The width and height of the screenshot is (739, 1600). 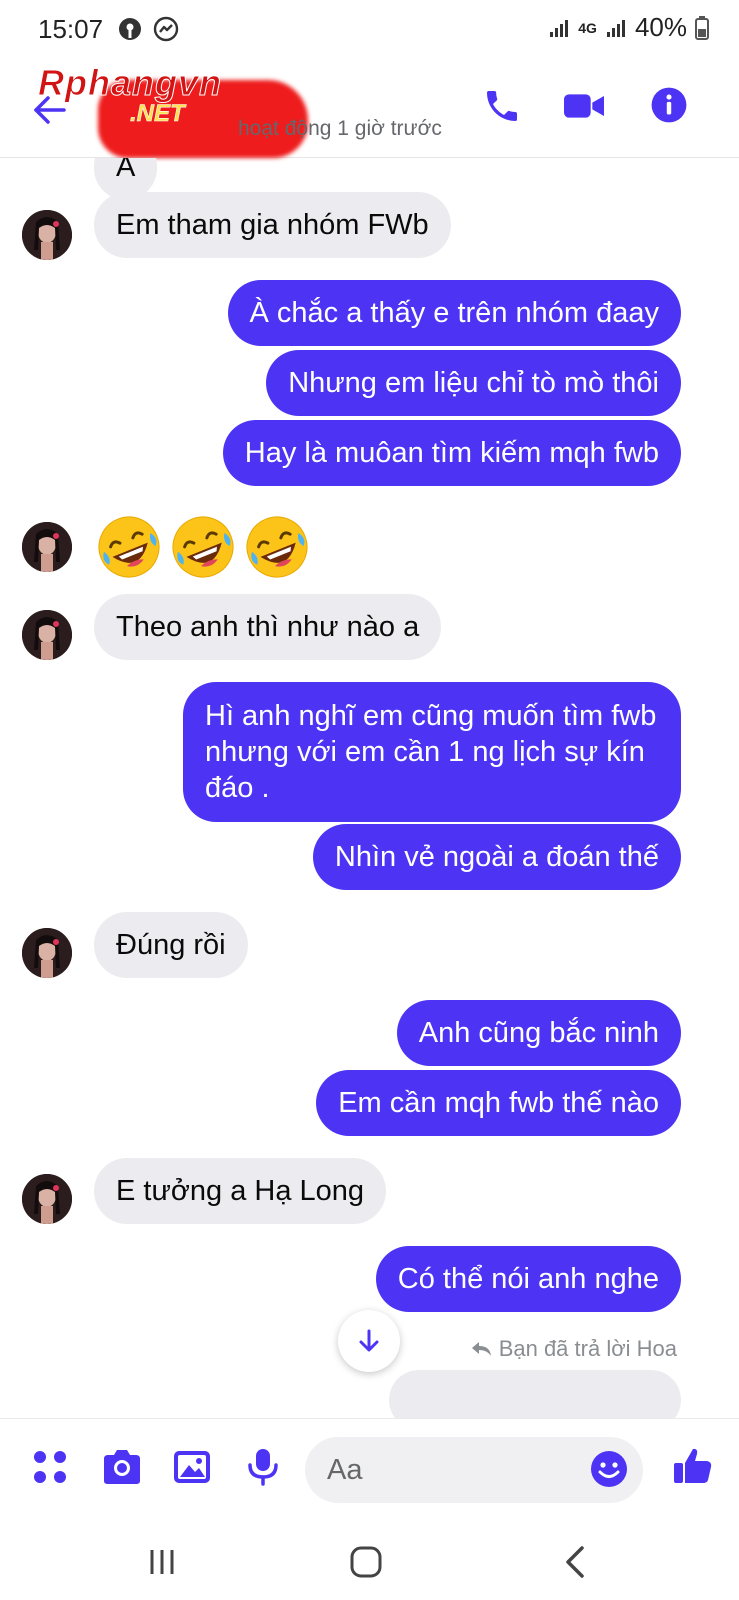 I want to click on messenger-icon, so click(x=166, y=29).